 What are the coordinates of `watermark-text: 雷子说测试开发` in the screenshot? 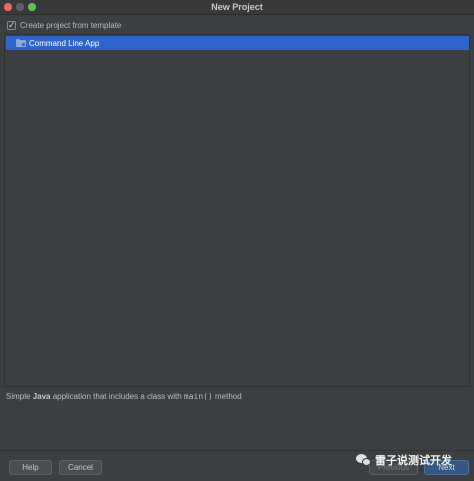 It's located at (413, 460).